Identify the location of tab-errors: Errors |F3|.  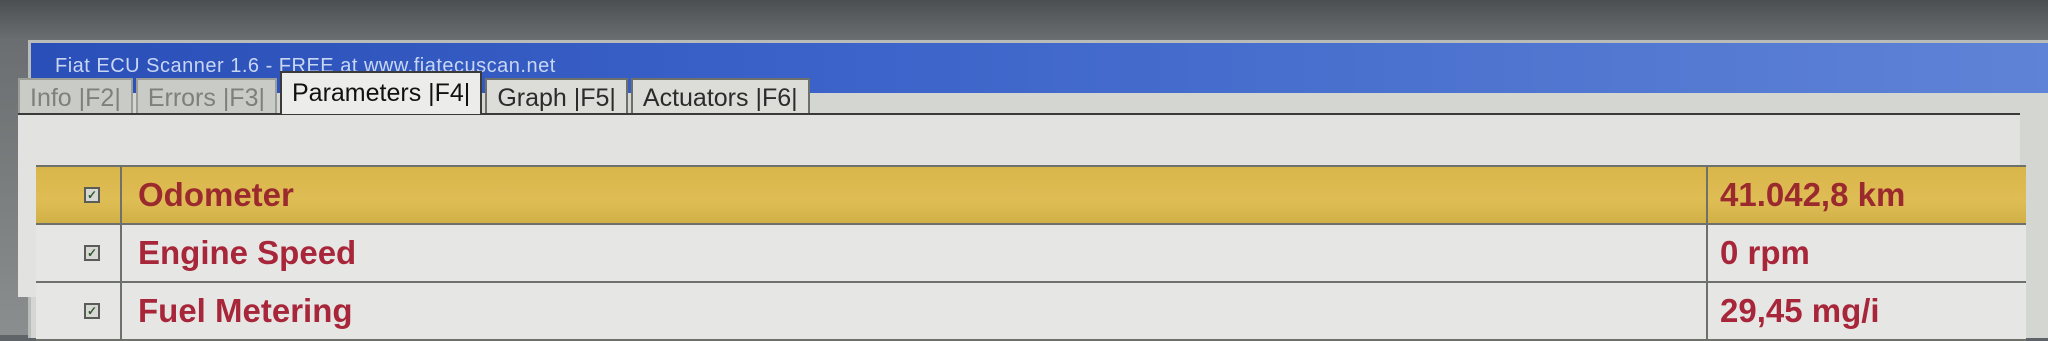
(206, 96).